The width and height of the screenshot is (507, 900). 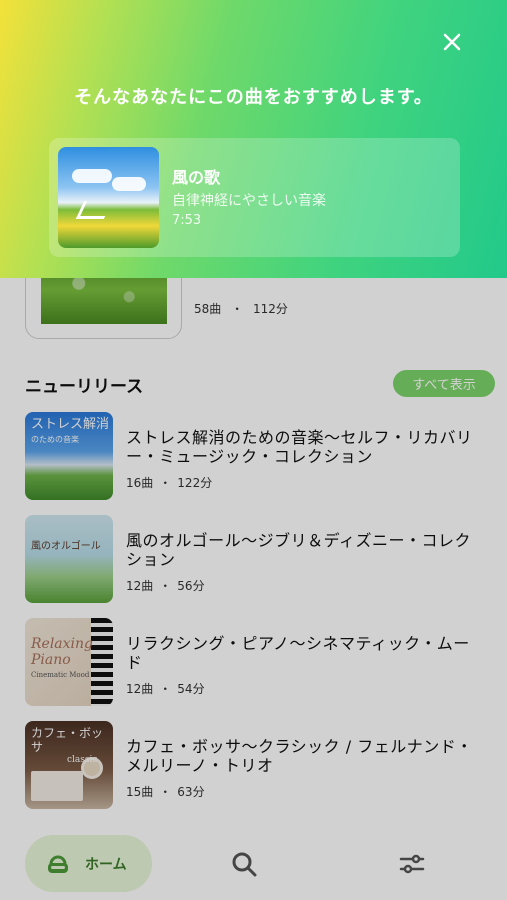 I want to click on duration: 122分, so click(x=195, y=483).